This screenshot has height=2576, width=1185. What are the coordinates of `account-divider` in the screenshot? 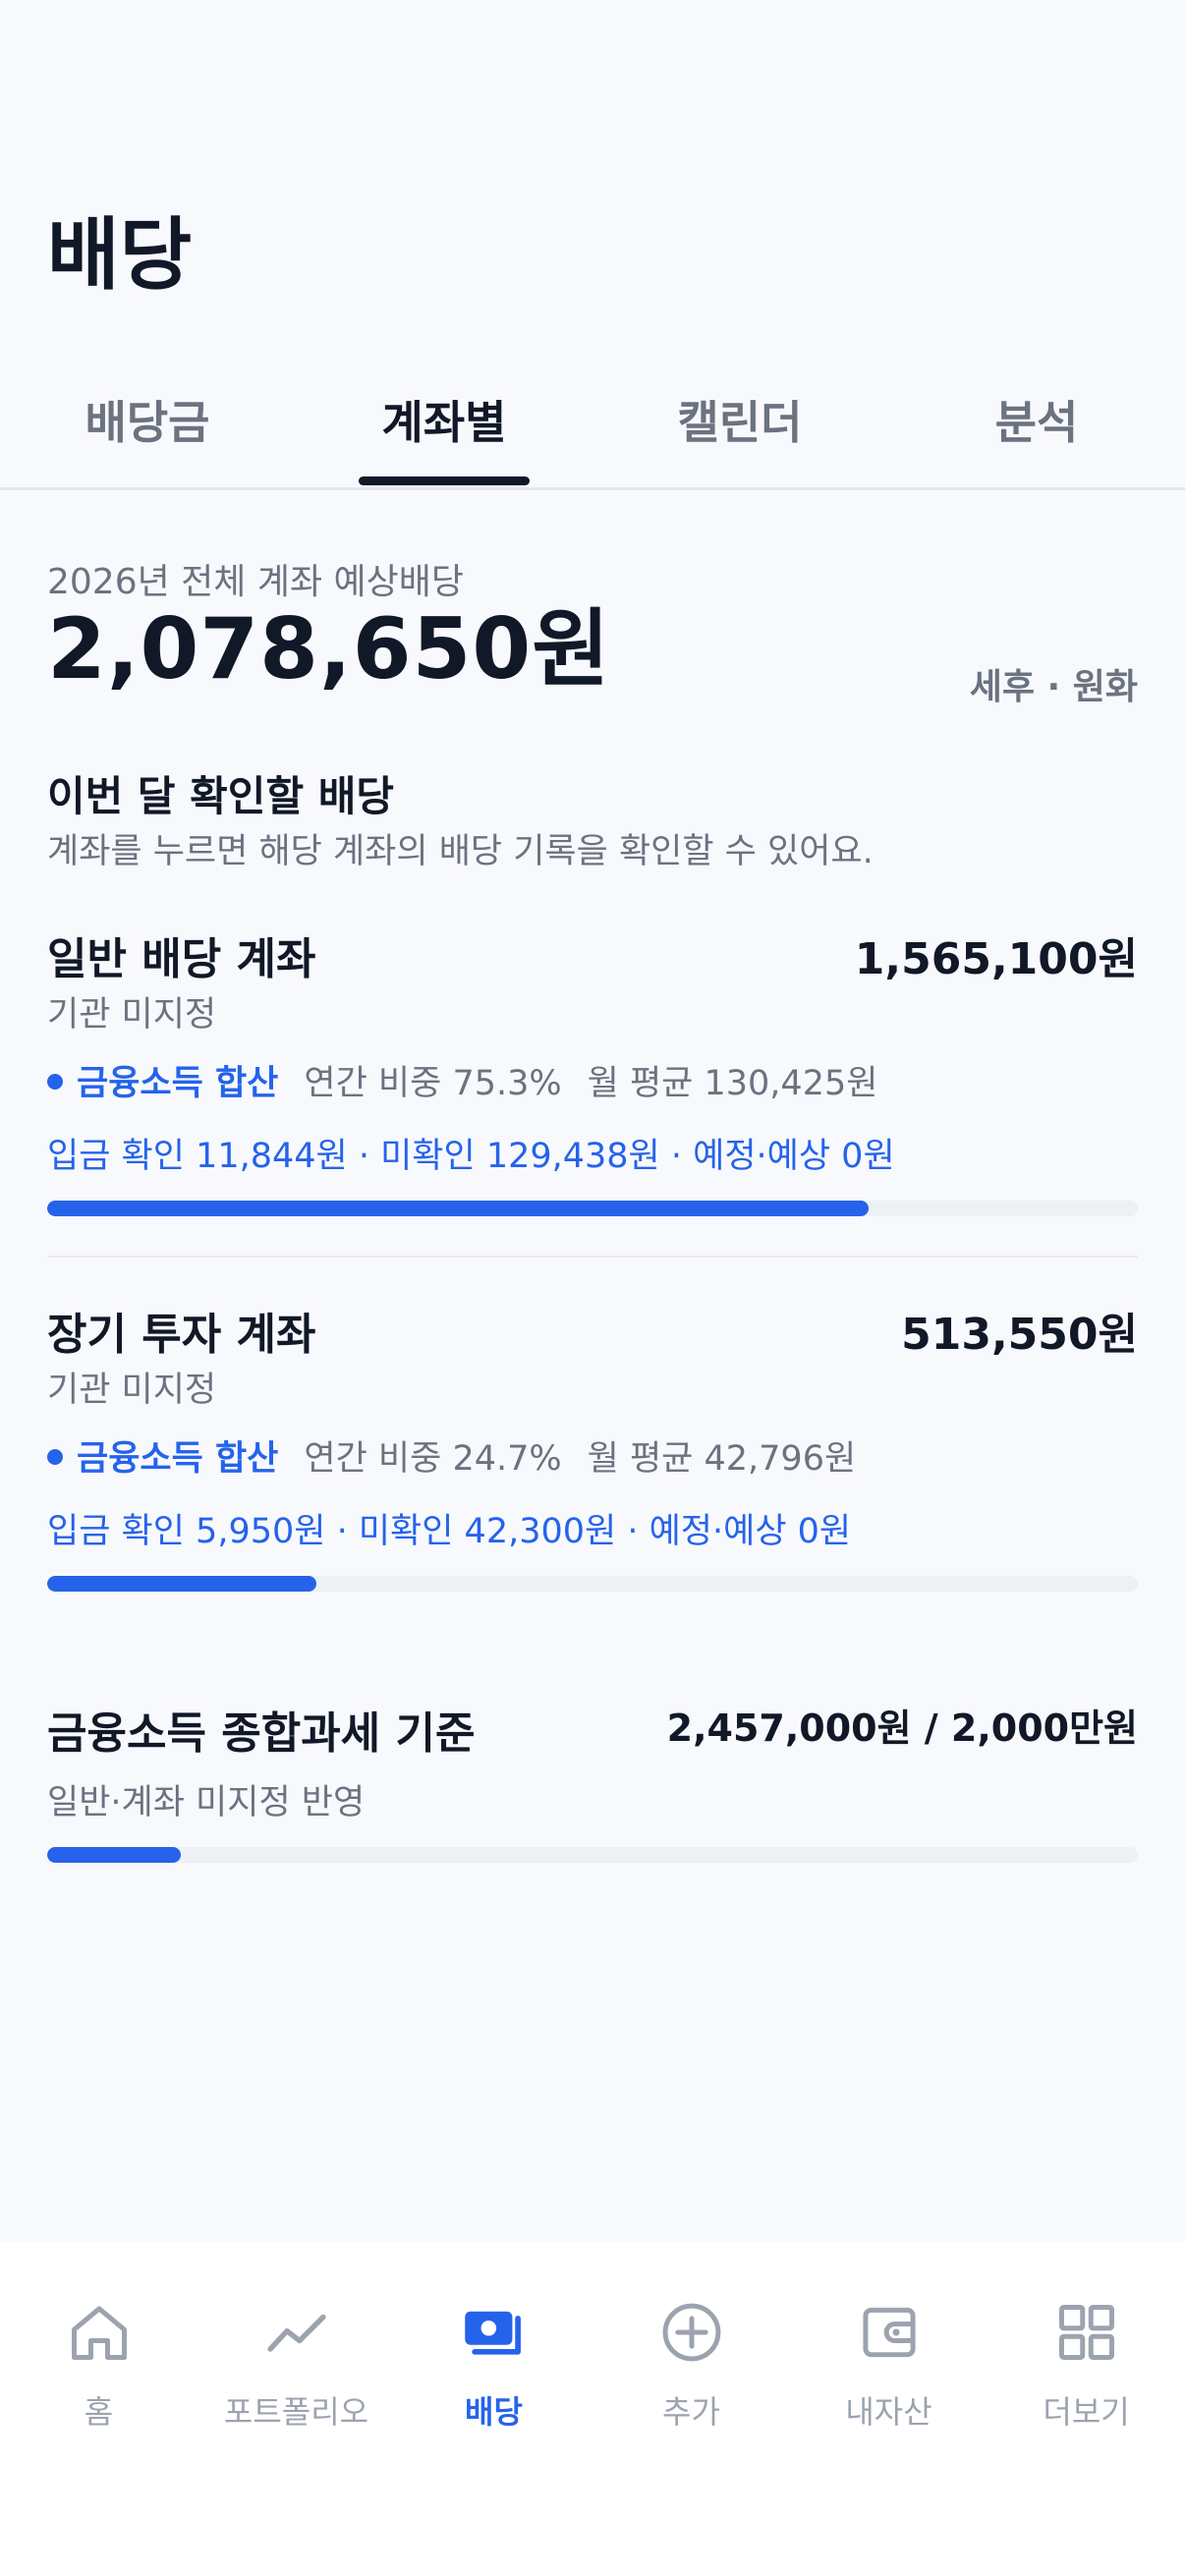 It's located at (592, 1257).